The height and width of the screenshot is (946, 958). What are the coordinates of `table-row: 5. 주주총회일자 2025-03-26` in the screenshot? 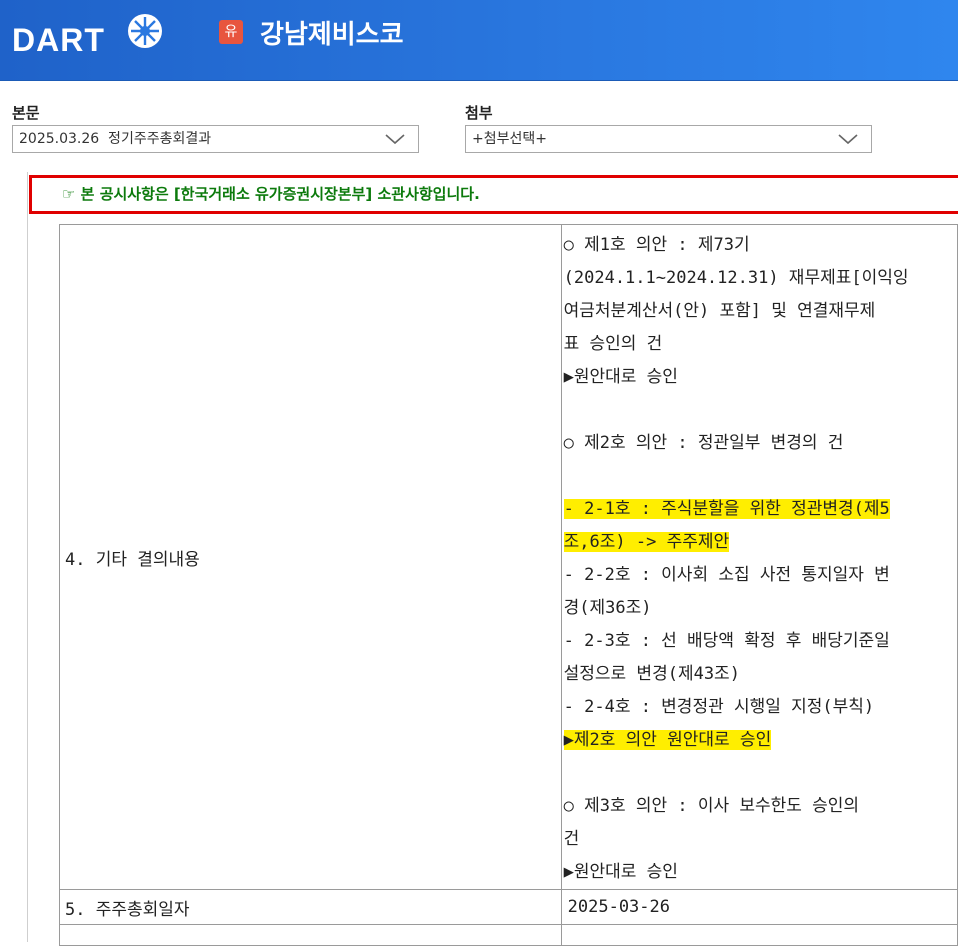 It's located at (508, 907).